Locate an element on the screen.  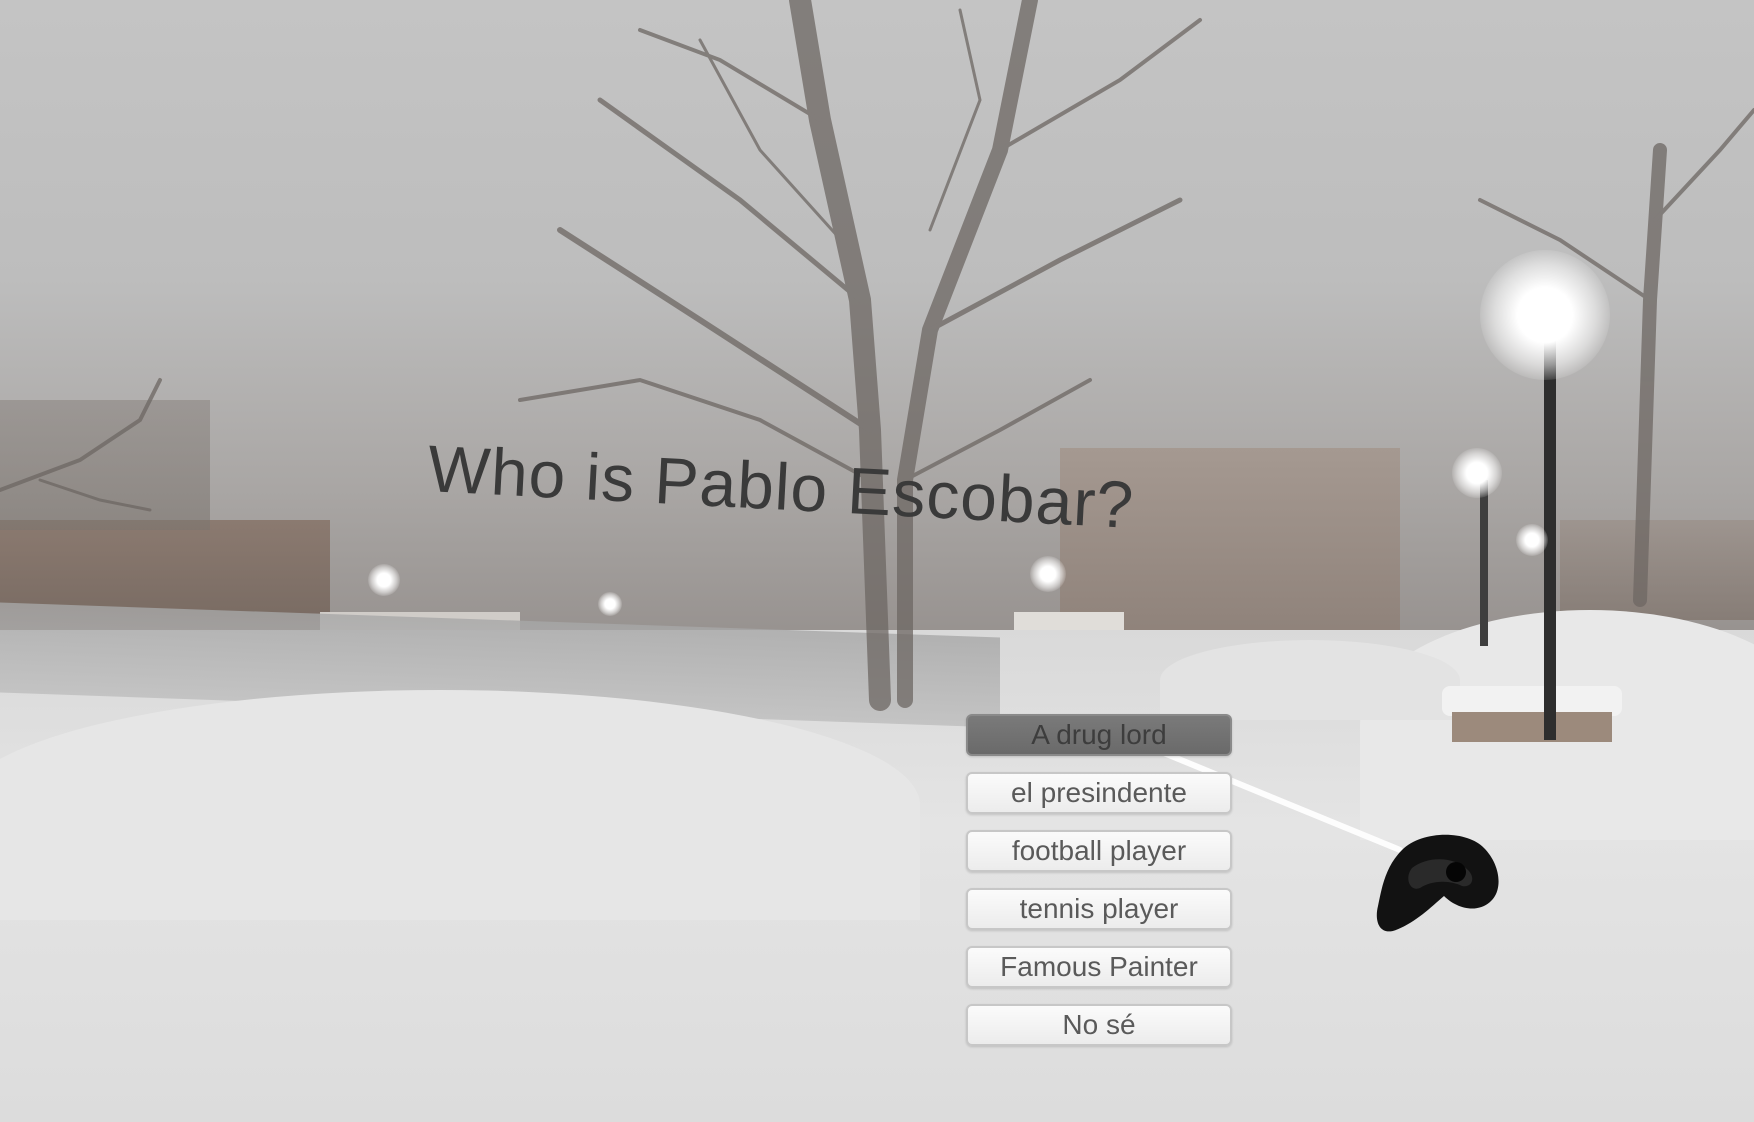
street-lamp-small is located at coordinates (610, 604).